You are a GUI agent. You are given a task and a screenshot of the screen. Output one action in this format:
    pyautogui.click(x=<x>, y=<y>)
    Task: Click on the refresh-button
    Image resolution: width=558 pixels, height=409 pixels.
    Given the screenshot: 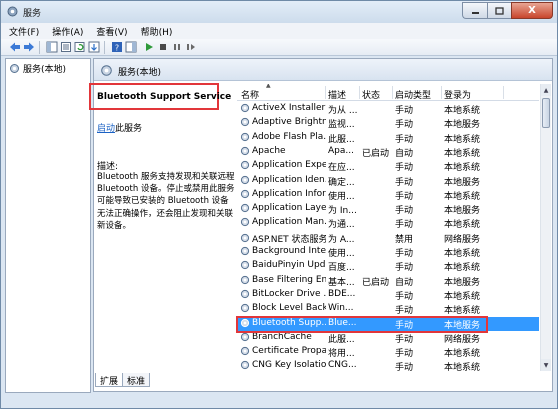 What is the action you would take?
    pyautogui.click(x=80, y=47)
    